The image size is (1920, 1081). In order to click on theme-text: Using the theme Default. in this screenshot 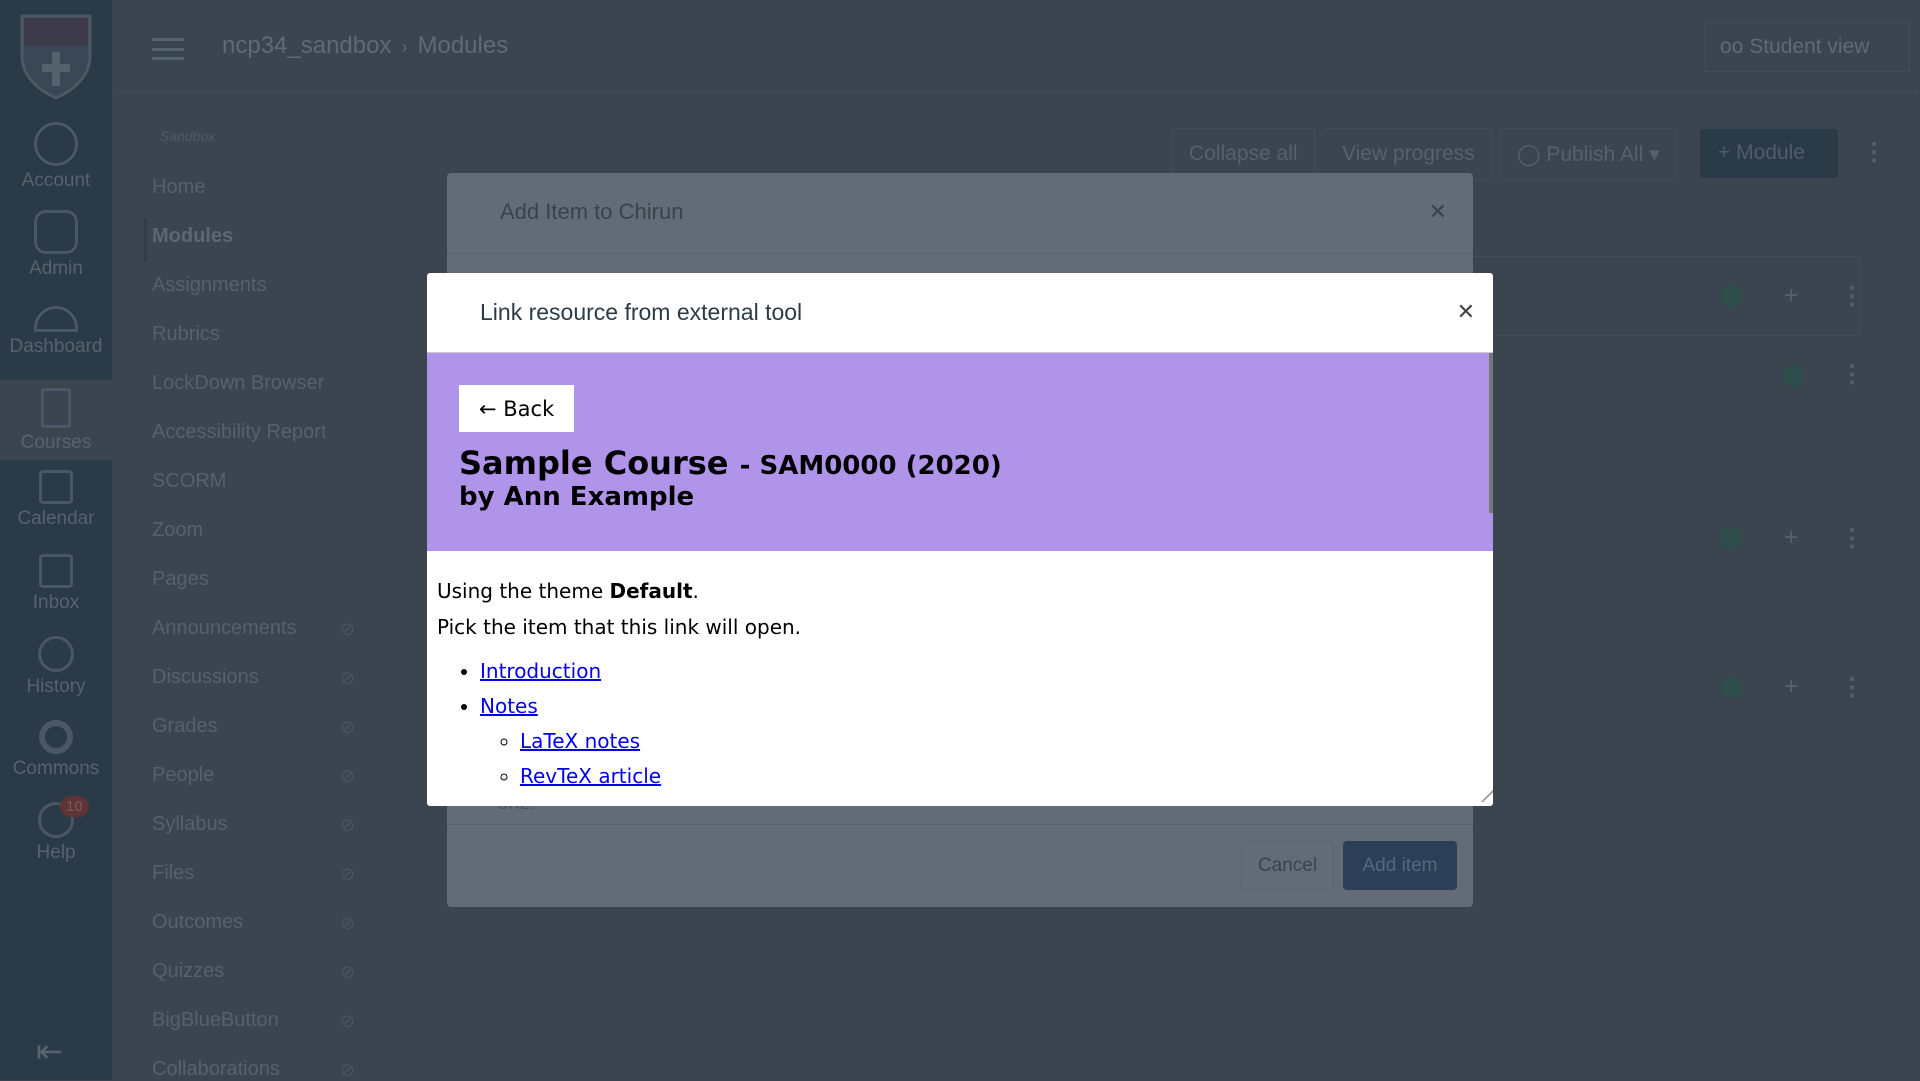, I will do `click(568, 591)`.